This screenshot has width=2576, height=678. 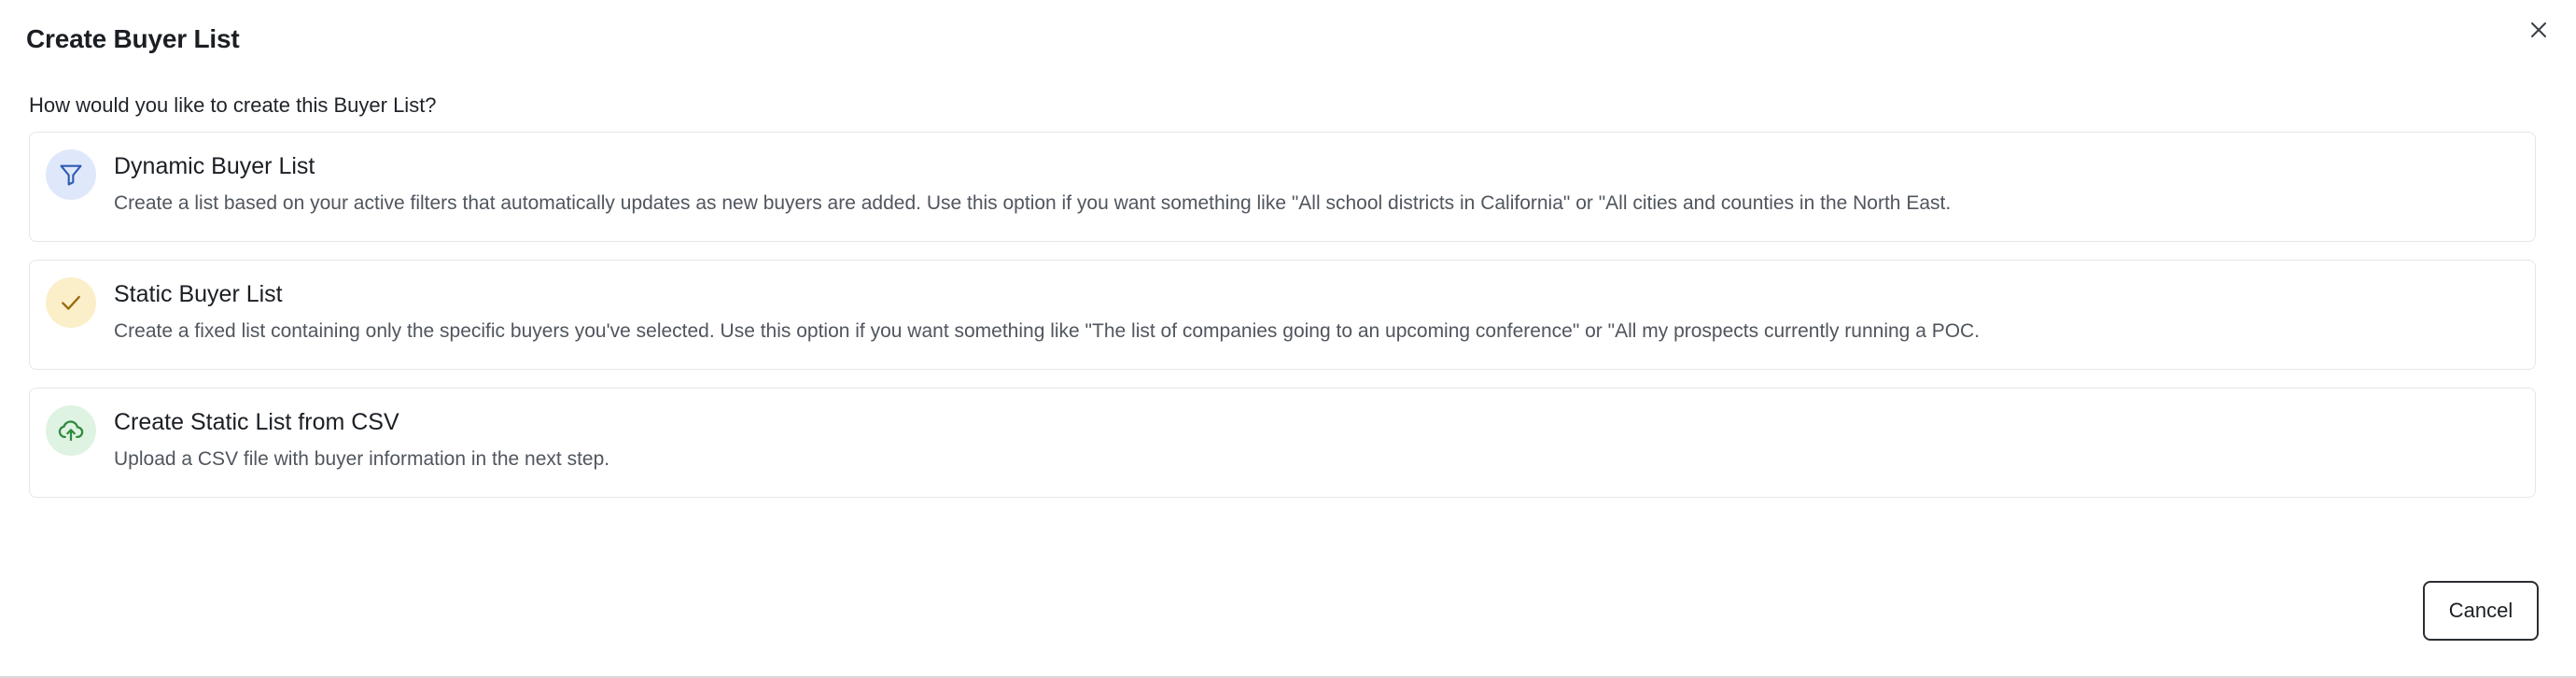 I want to click on option-title: Static Buyer List, so click(x=198, y=294).